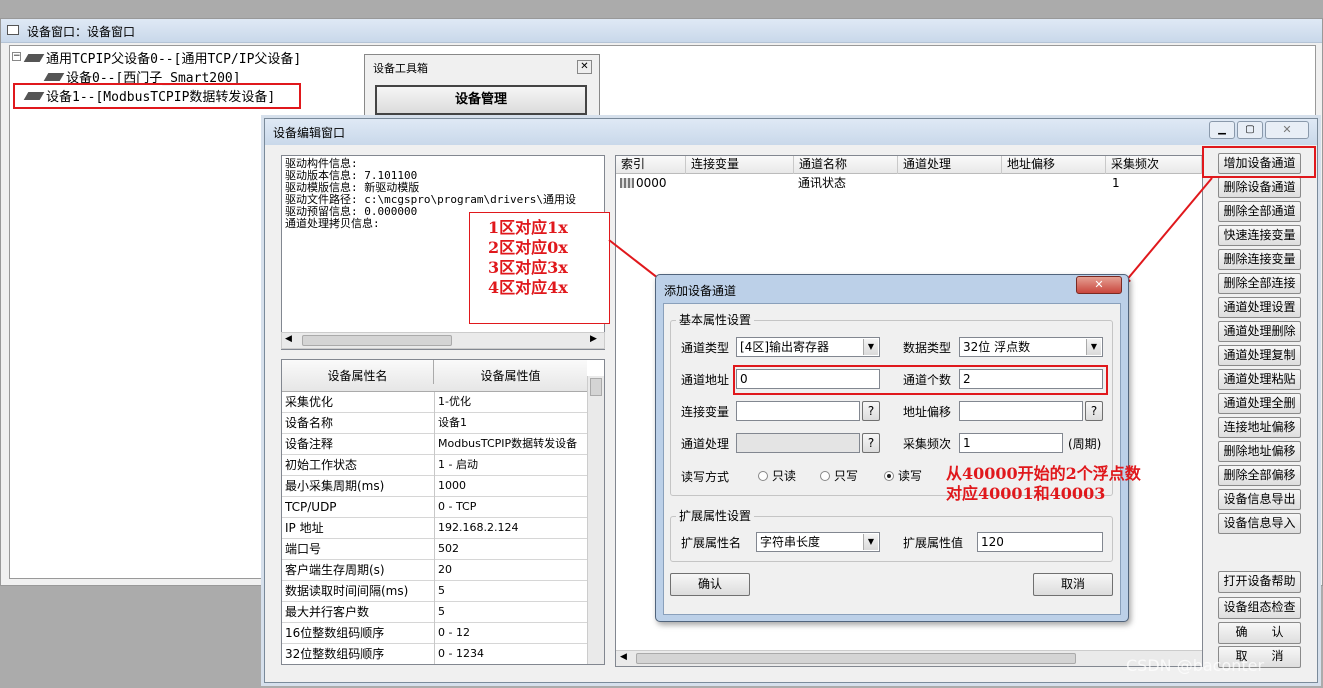 The height and width of the screenshot is (688, 1323). What do you see at coordinates (711, 543) in the screenshot?
I see `ext-name-label: 扩展属性名` at bounding box center [711, 543].